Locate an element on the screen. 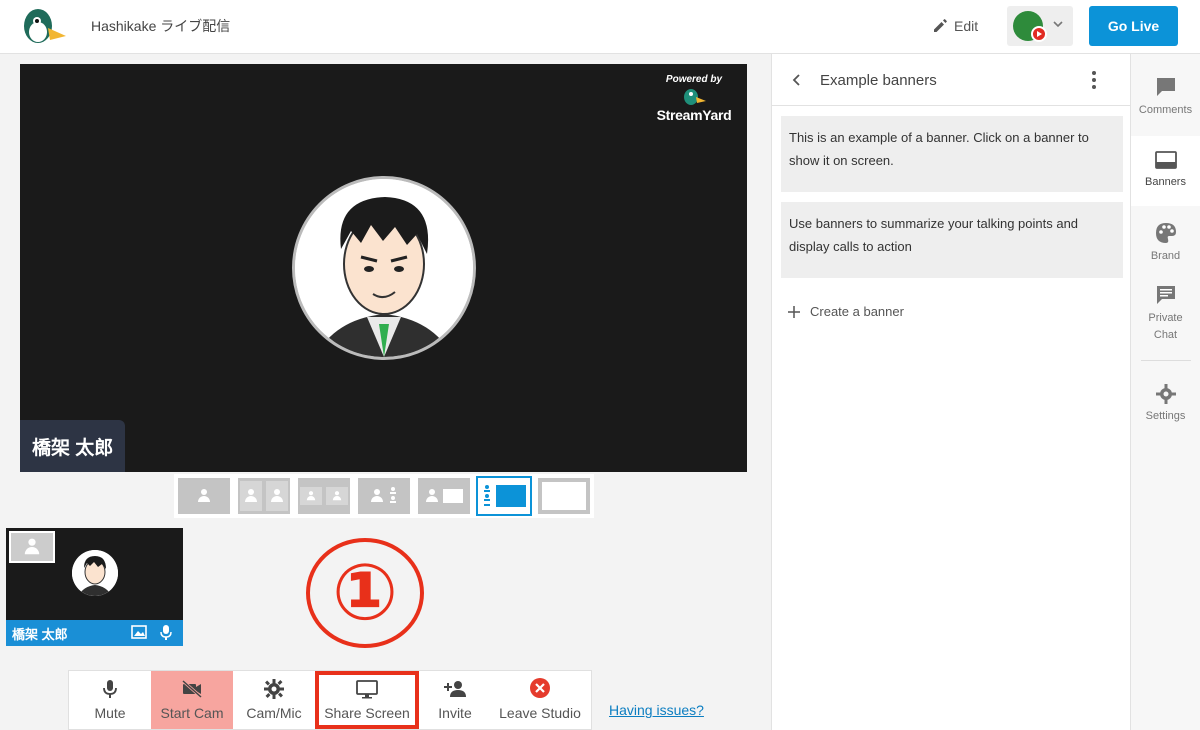 This screenshot has width=1200, height=730. streamyard-watermark: Powered by StreamYard is located at coordinates (694, 102).